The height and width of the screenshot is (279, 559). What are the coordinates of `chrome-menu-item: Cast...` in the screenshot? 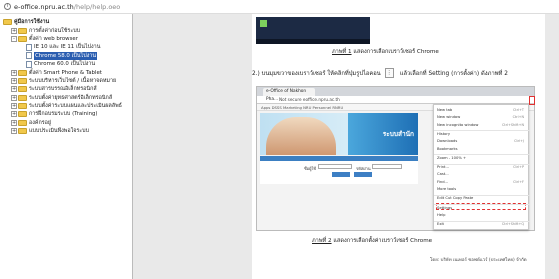 It's located at (443, 174).